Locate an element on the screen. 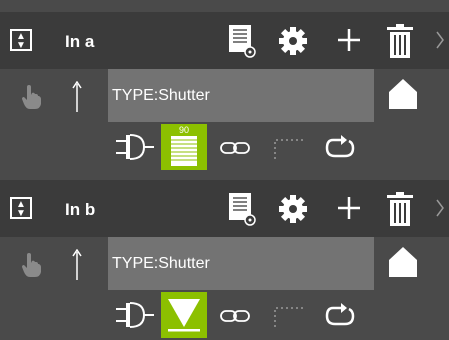 The height and width of the screenshot is (340, 449). shutter-closed-icon is located at coordinates (184, 151).